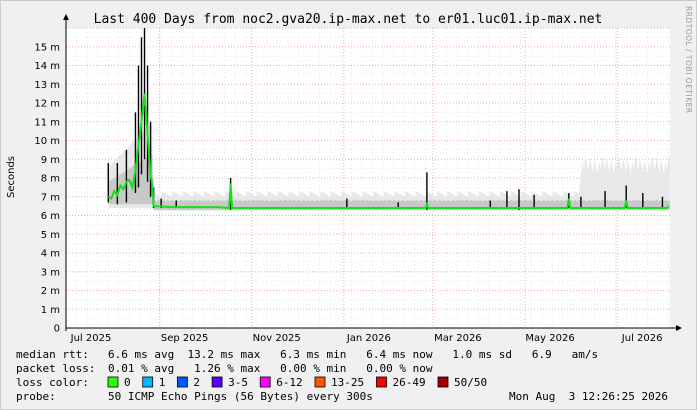 The height and width of the screenshot is (410, 697). Describe the element at coordinates (50, 272) in the screenshot. I see `y-tick-label: 3 m` at that location.